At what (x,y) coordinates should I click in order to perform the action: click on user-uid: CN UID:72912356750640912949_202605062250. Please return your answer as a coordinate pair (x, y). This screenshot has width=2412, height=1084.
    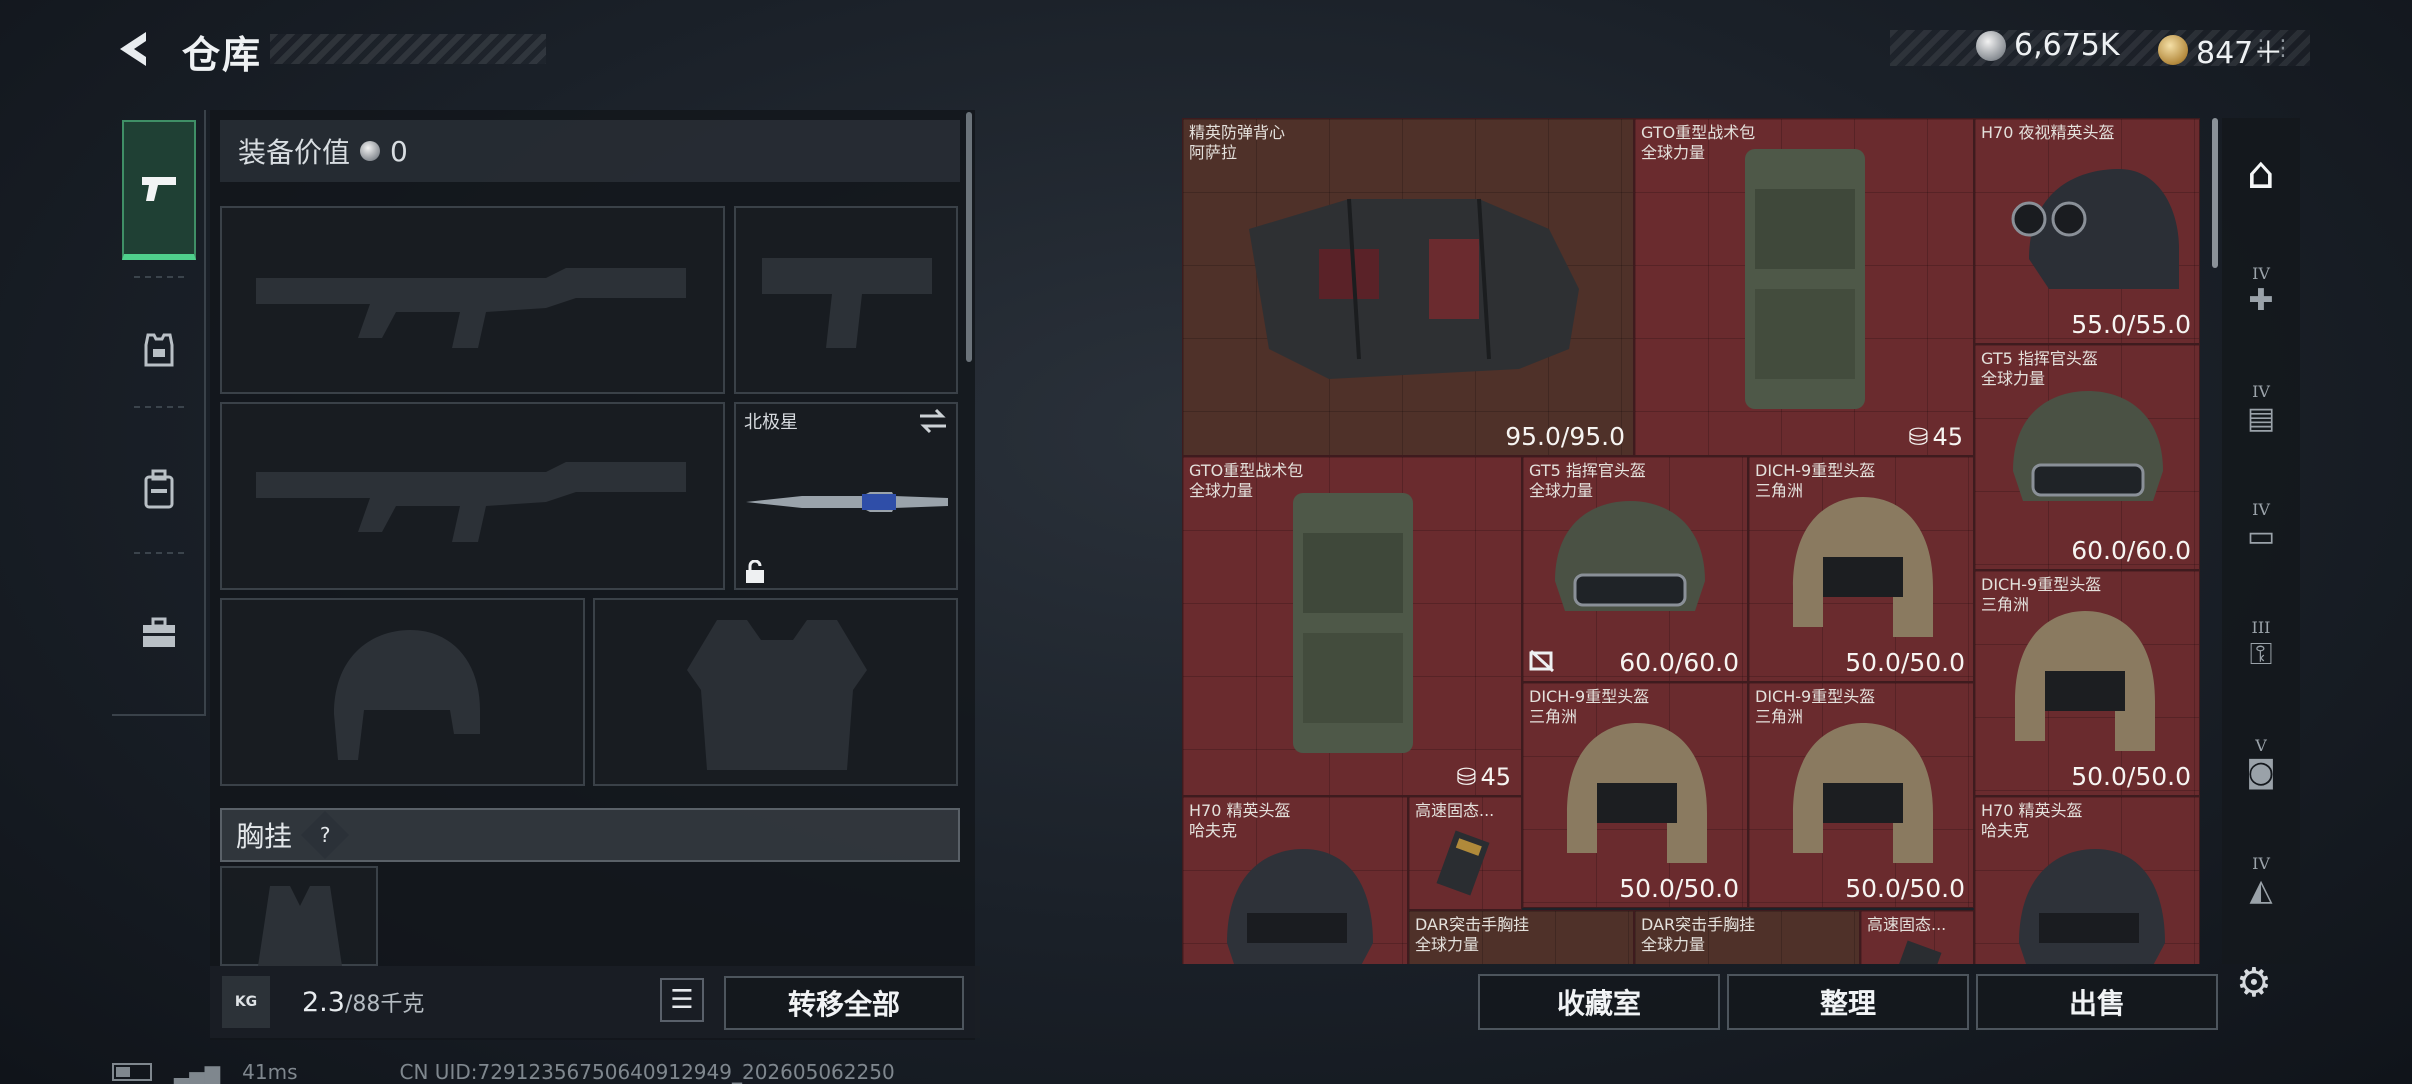
    Looking at the image, I should click on (647, 1072).